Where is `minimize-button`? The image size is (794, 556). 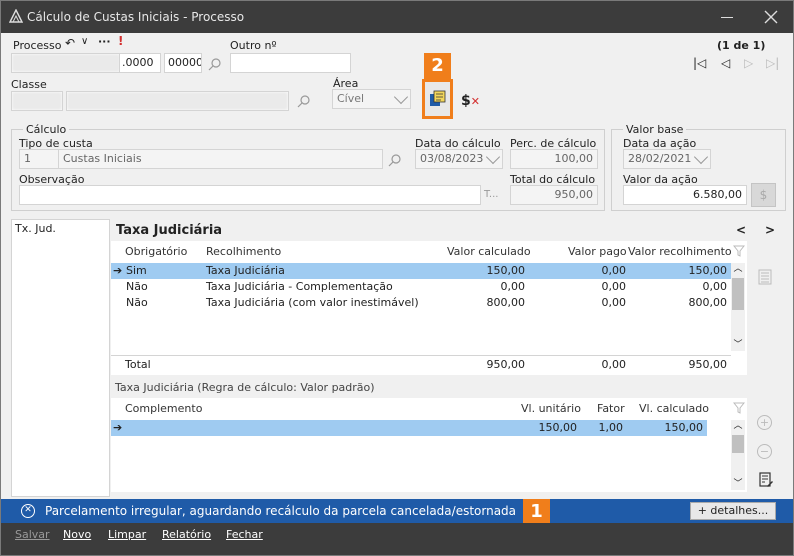
minimize-button is located at coordinates (727, 17).